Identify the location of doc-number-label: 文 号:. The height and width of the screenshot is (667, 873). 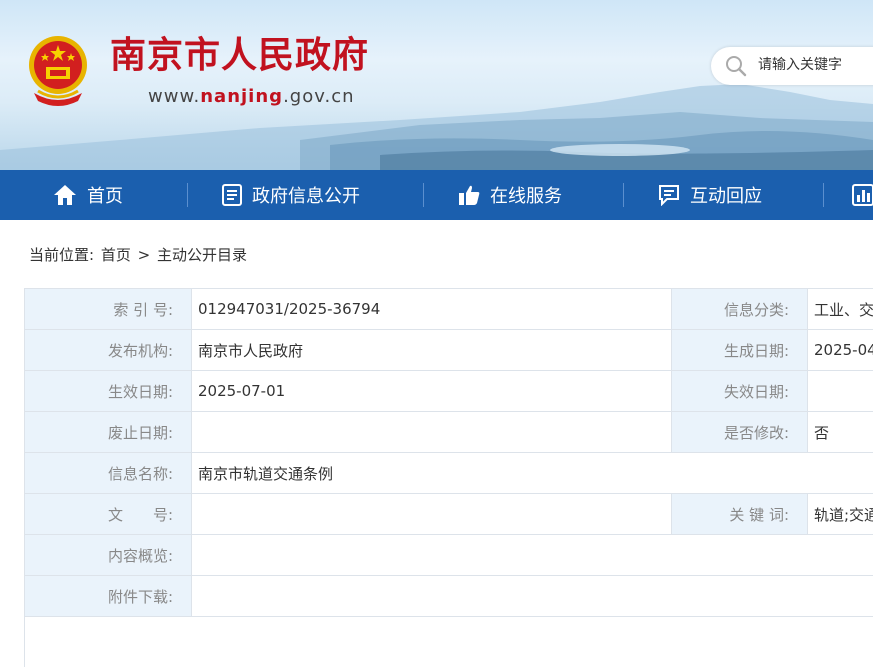
(108, 514).